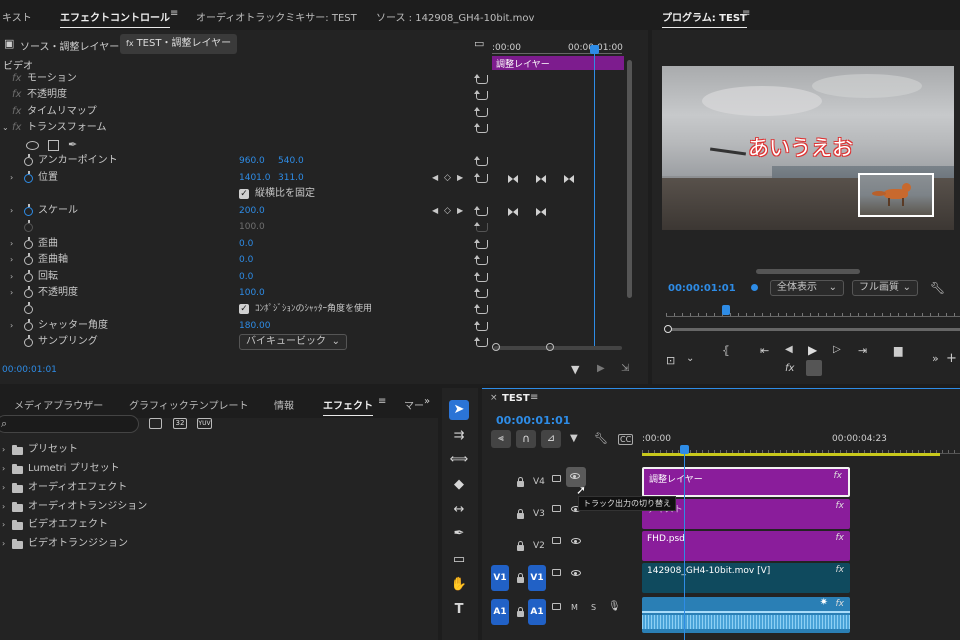 The image size is (960, 640). Describe the element at coordinates (459, 534) in the screenshot. I see `pen-tool-icon: ✒` at that location.